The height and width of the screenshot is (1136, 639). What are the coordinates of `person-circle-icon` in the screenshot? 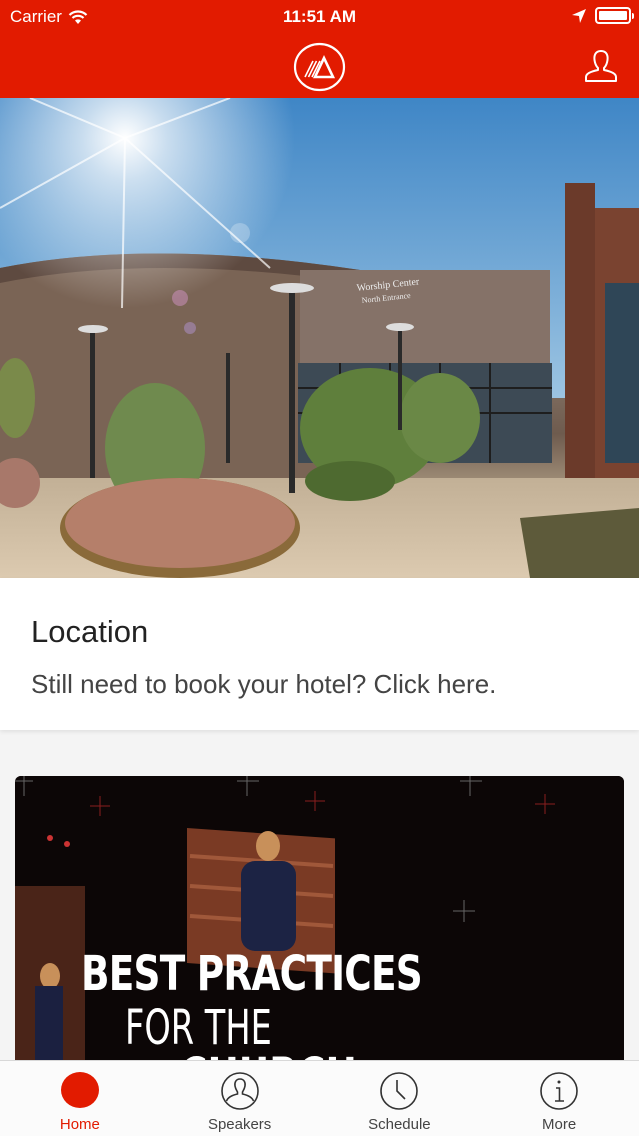 It's located at (239, 1091).